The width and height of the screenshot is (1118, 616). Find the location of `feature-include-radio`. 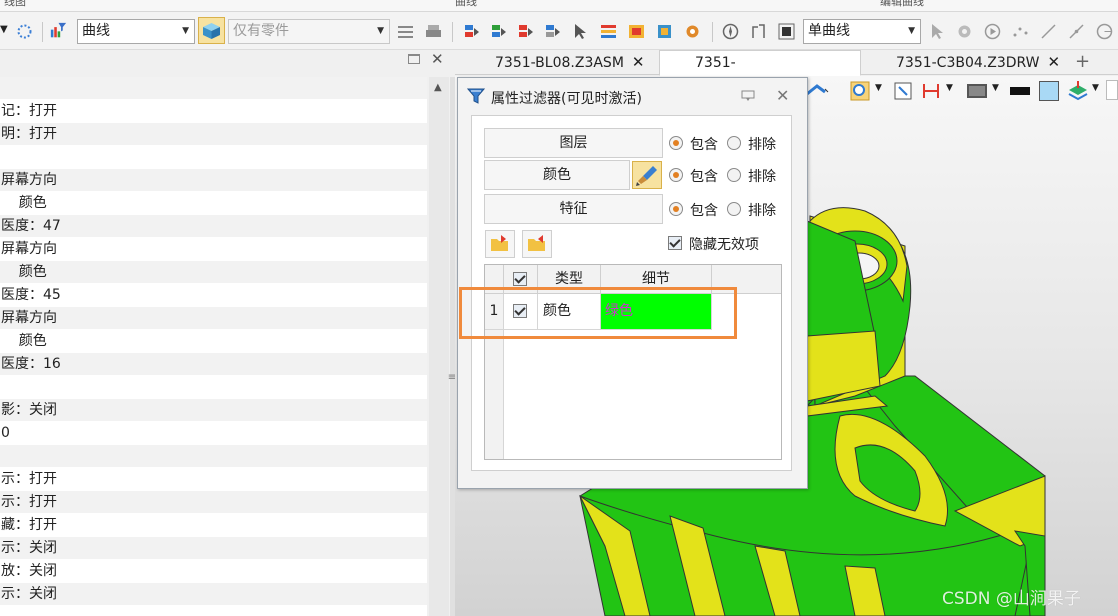

feature-include-radio is located at coordinates (676, 209).